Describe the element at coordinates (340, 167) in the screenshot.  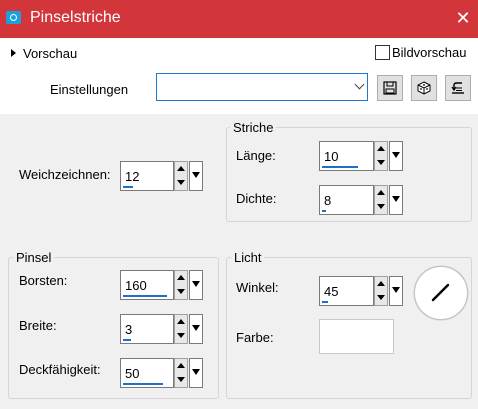
I see `length-level-bar` at that location.